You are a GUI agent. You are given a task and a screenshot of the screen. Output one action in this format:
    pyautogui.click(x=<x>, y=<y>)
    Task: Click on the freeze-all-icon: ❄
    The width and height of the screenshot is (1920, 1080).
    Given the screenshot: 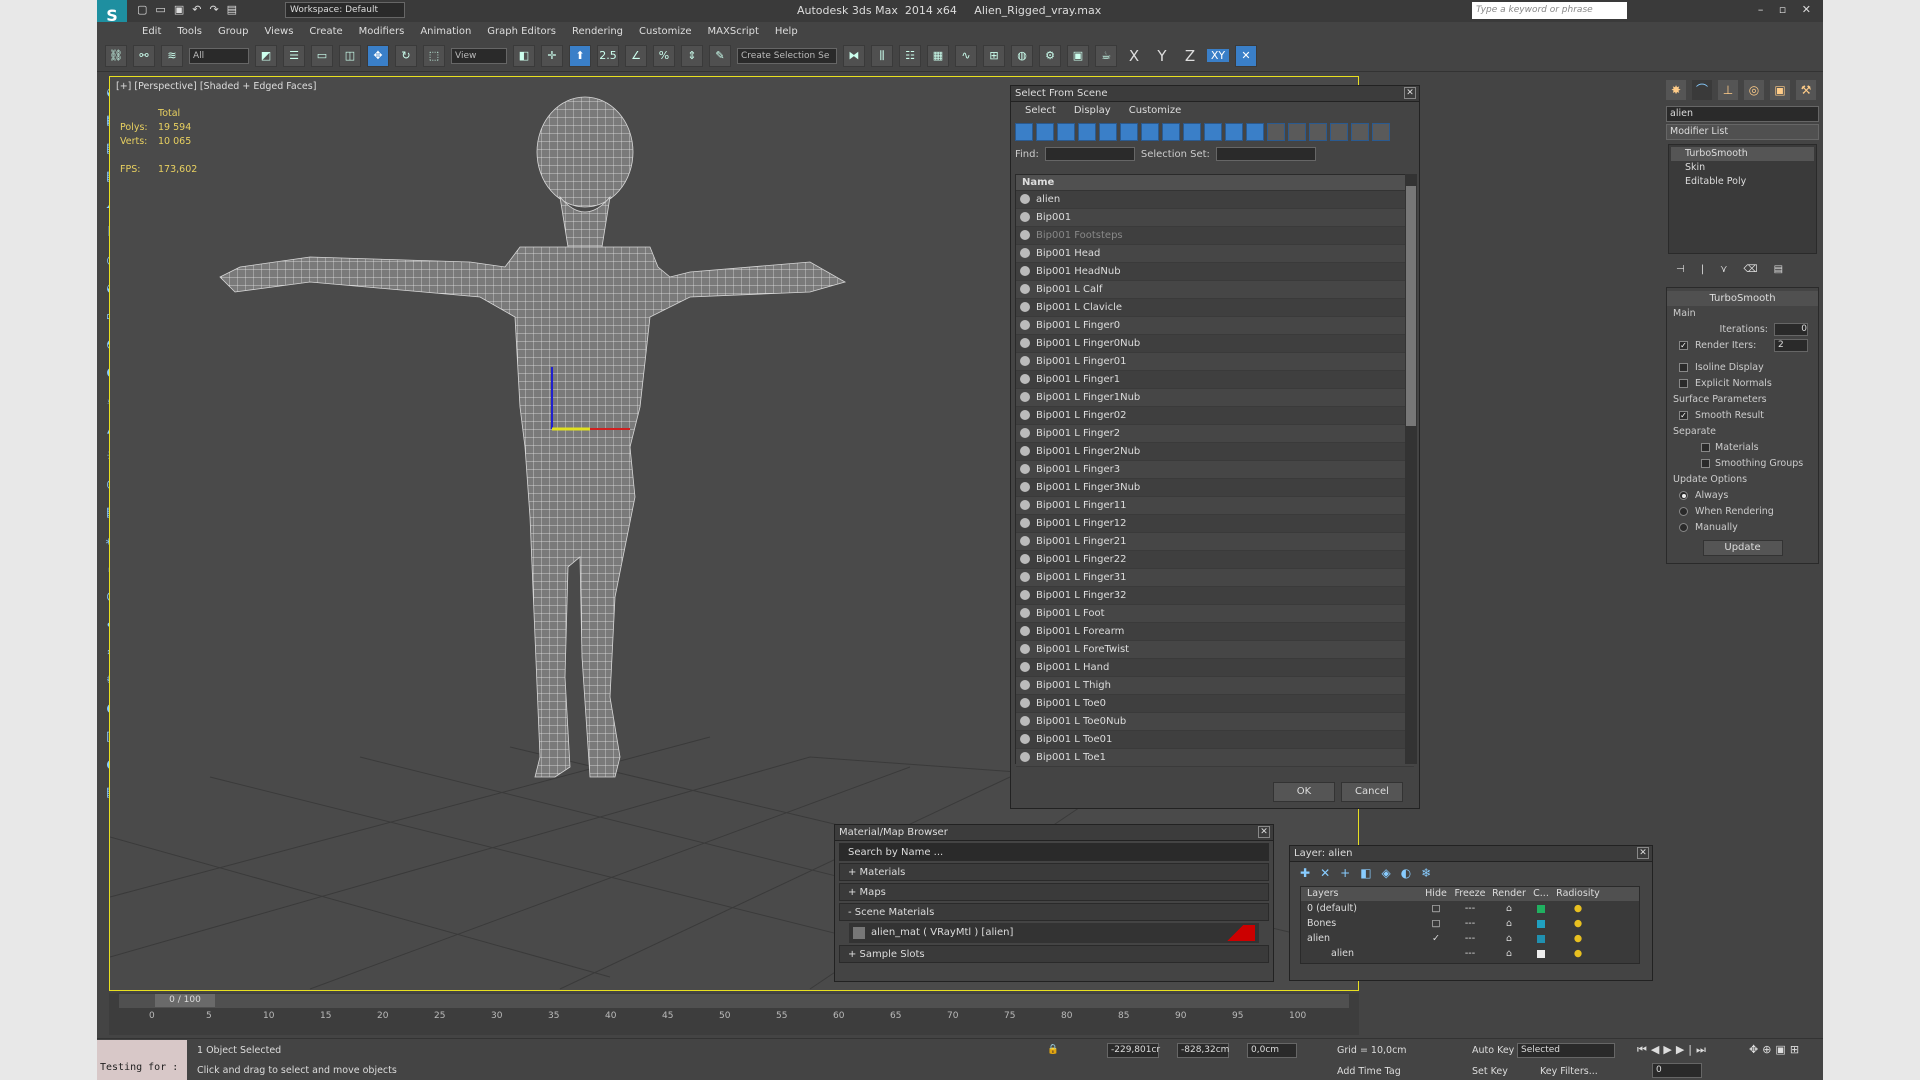 What is the action you would take?
    pyautogui.click(x=1426, y=873)
    